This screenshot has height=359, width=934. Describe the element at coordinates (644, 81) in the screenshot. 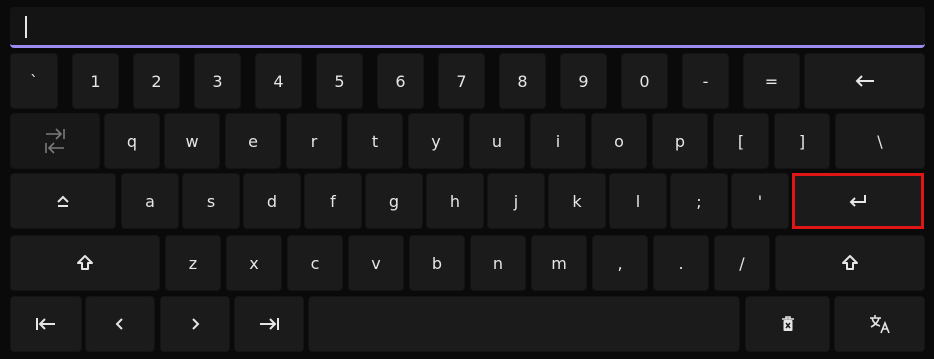

I see `key-0: 0` at that location.